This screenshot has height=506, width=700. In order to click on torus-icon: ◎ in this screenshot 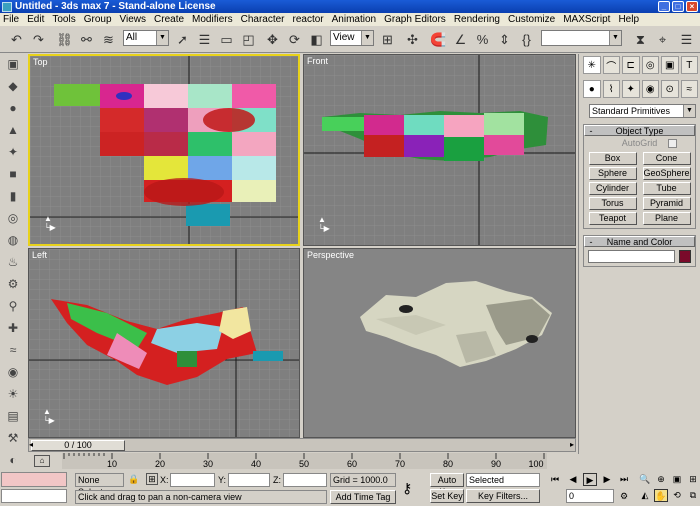, I will do `click(13, 218)`.